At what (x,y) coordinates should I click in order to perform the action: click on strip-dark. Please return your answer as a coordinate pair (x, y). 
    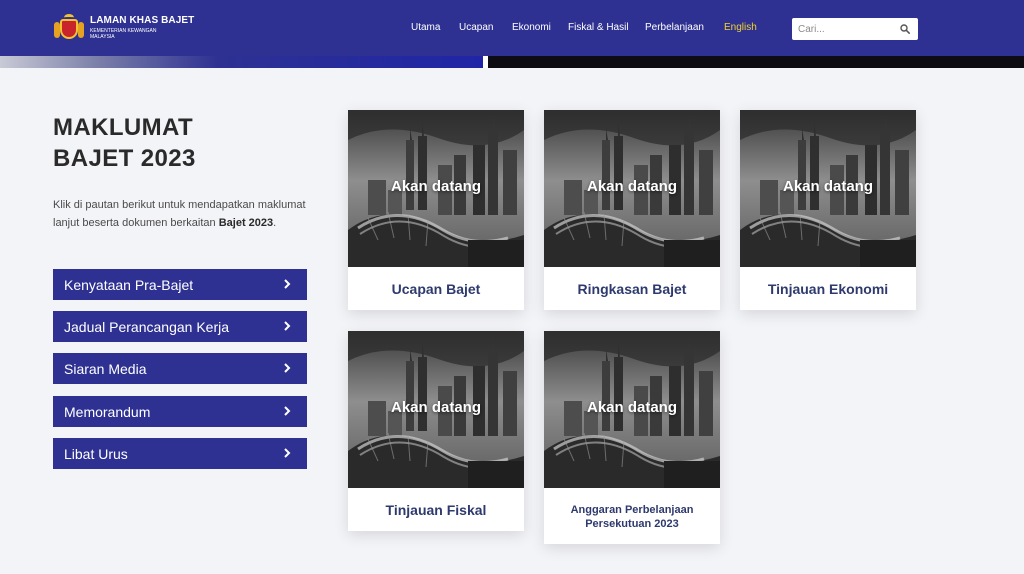
    Looking at the image, I should click on (756, 62).